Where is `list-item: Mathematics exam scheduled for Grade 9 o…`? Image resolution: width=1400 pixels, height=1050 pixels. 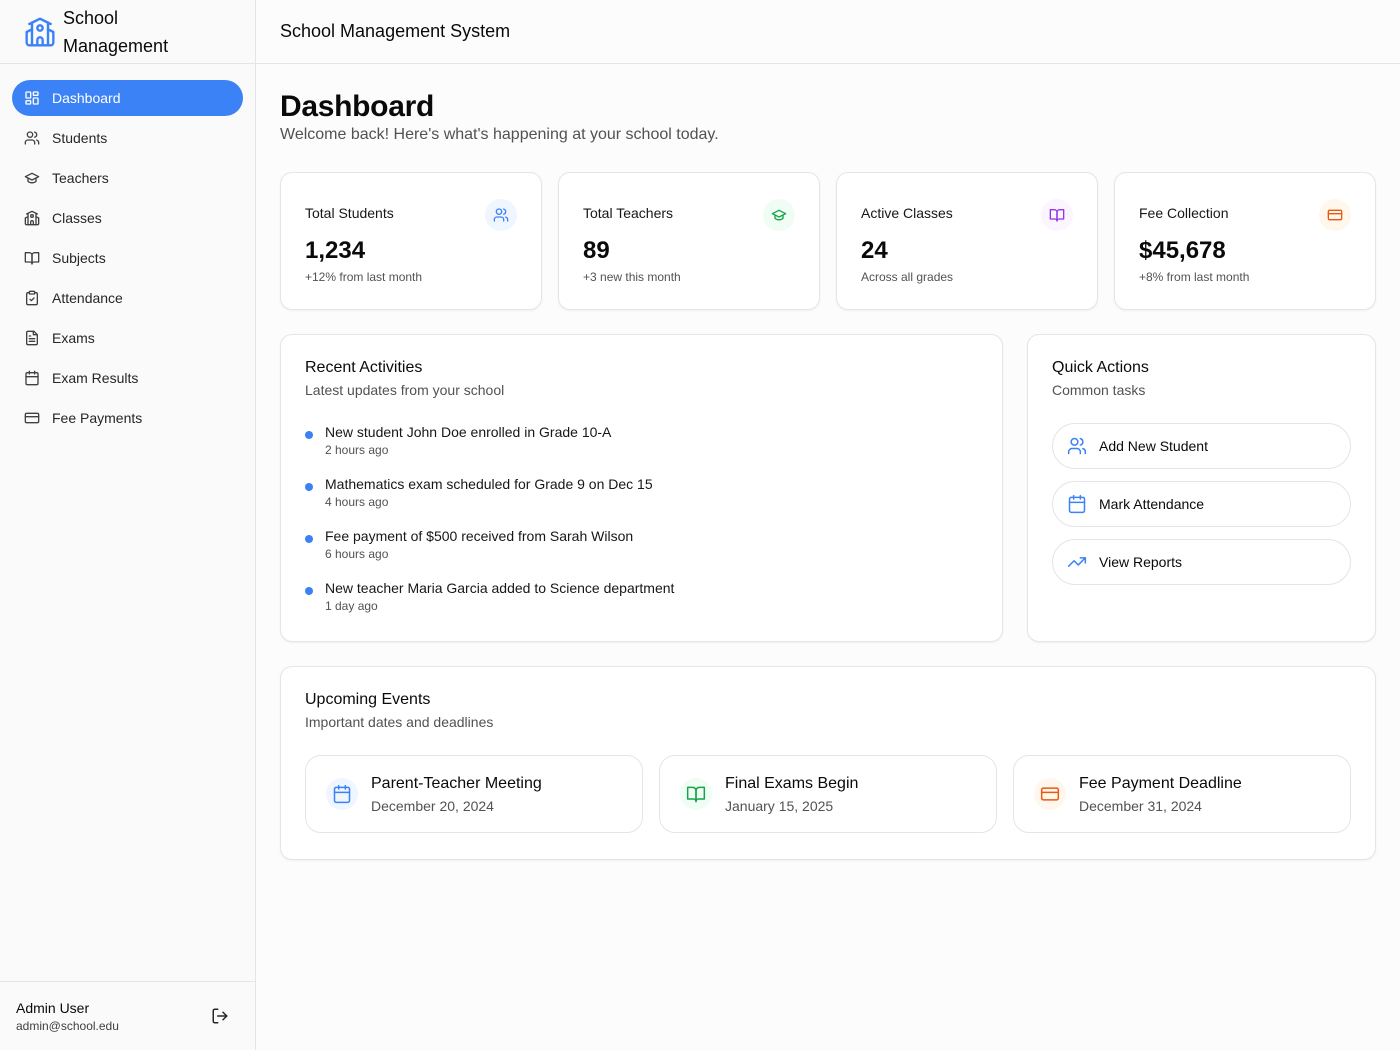
list-item: Mathematics exam scheduled for Grade 9 o… is located at coordinates (641, 501).